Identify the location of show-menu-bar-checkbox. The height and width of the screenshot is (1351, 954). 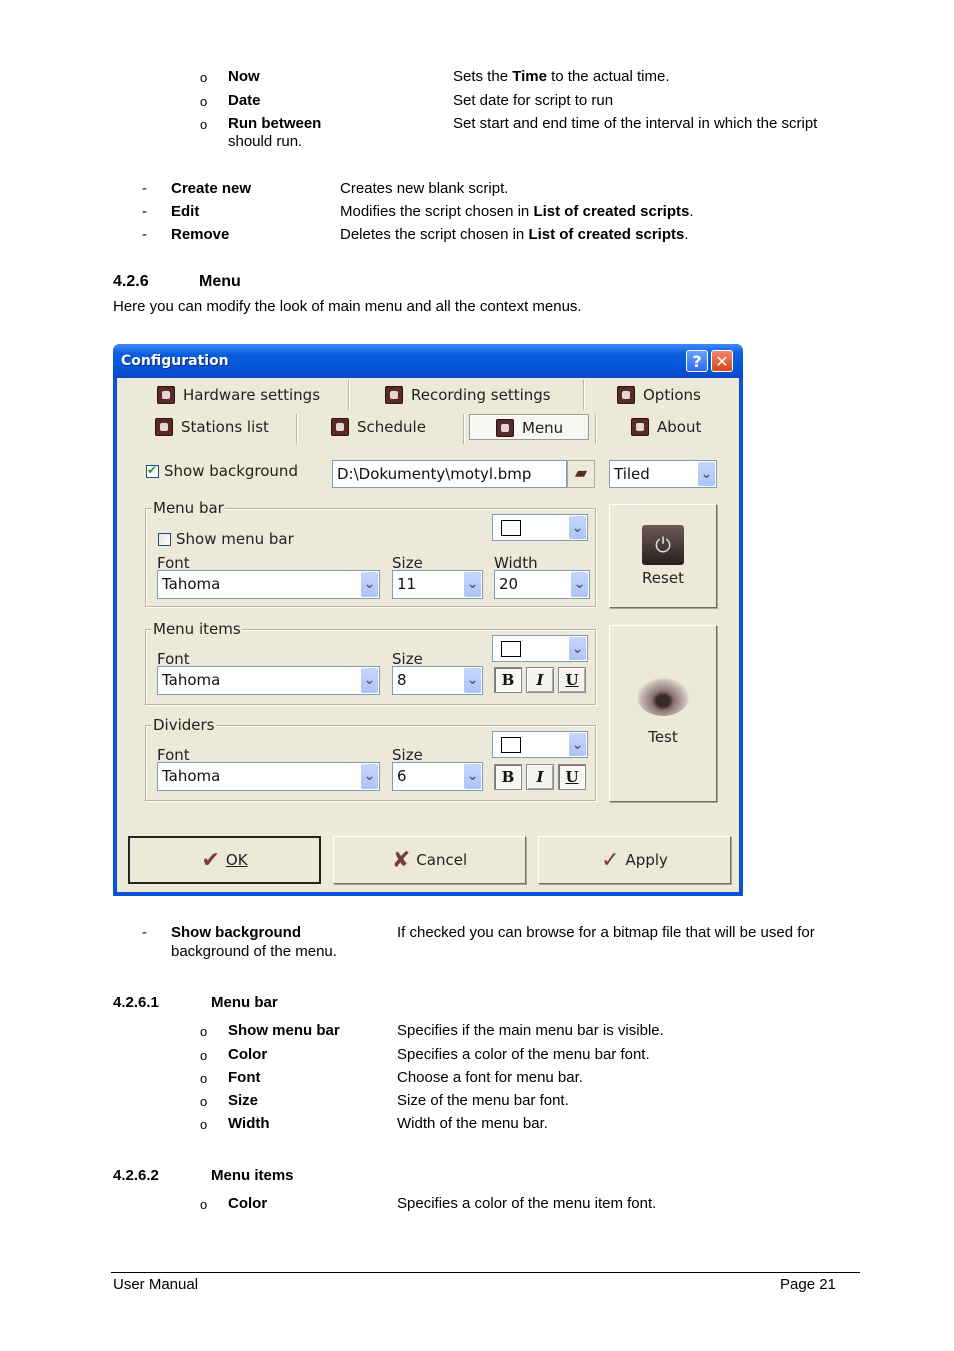
(164, 539).